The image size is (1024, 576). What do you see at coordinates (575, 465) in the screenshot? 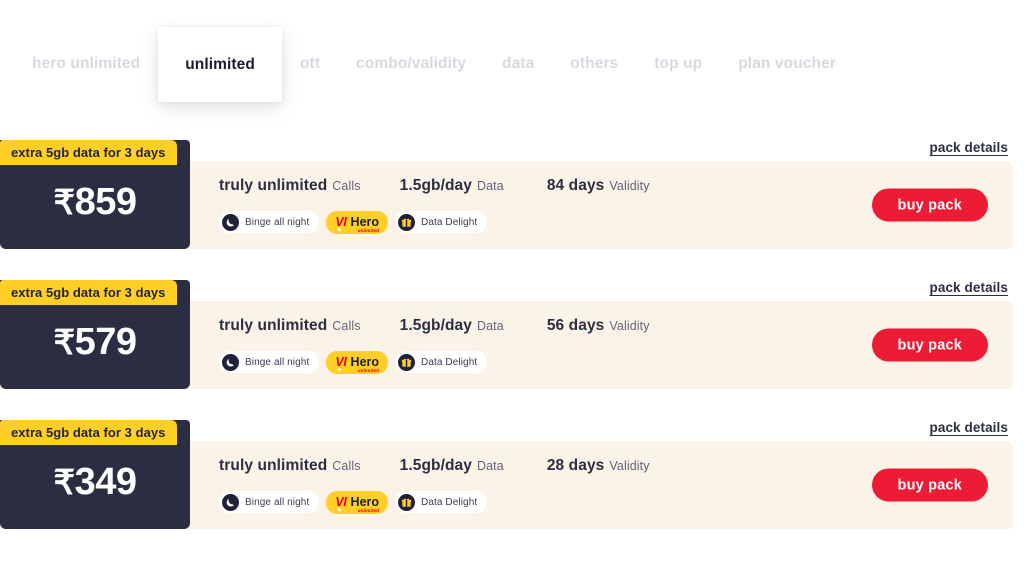
I see `spec-validity-value: 28 days` at bounding box center [575, 465].